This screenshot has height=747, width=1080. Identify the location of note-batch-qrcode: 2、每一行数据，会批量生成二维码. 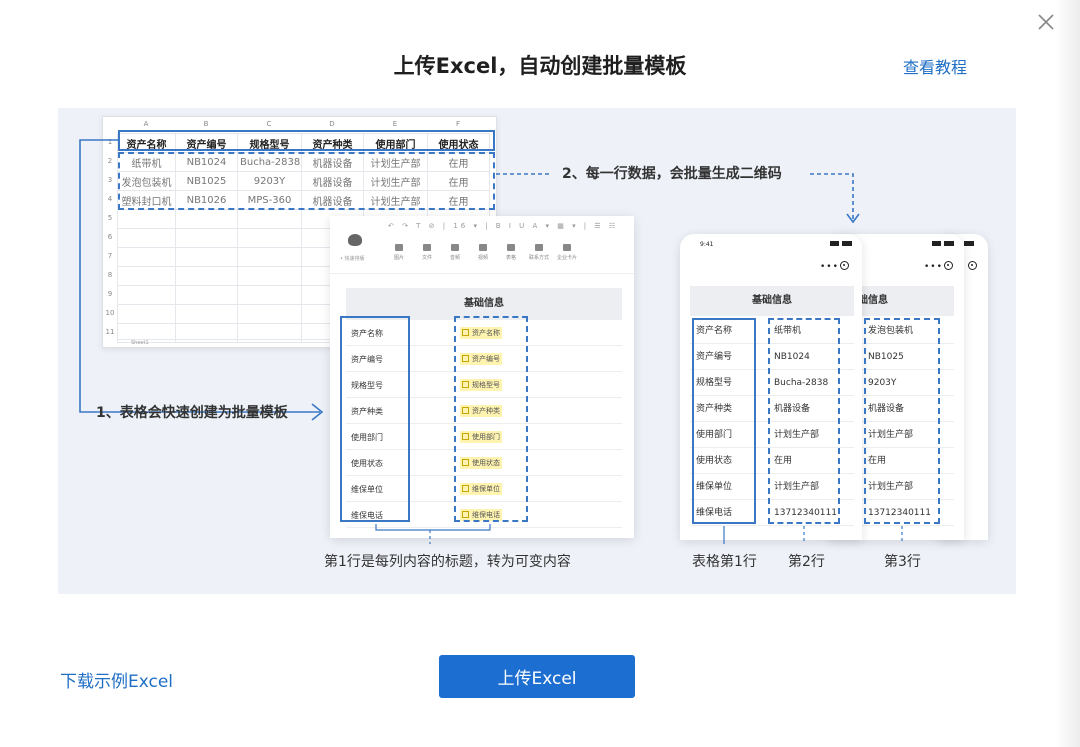
(672, 174).